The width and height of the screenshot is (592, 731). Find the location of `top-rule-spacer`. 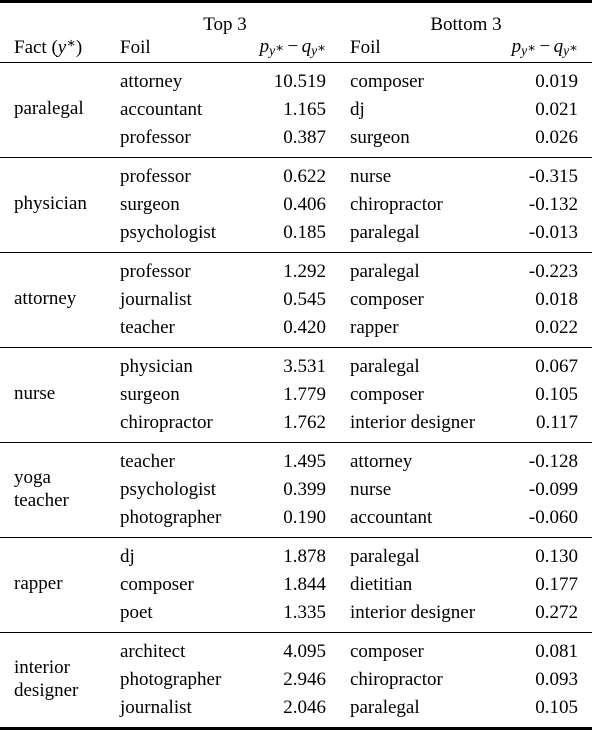

top-rule-spacer is located at coordinates (296, 7).